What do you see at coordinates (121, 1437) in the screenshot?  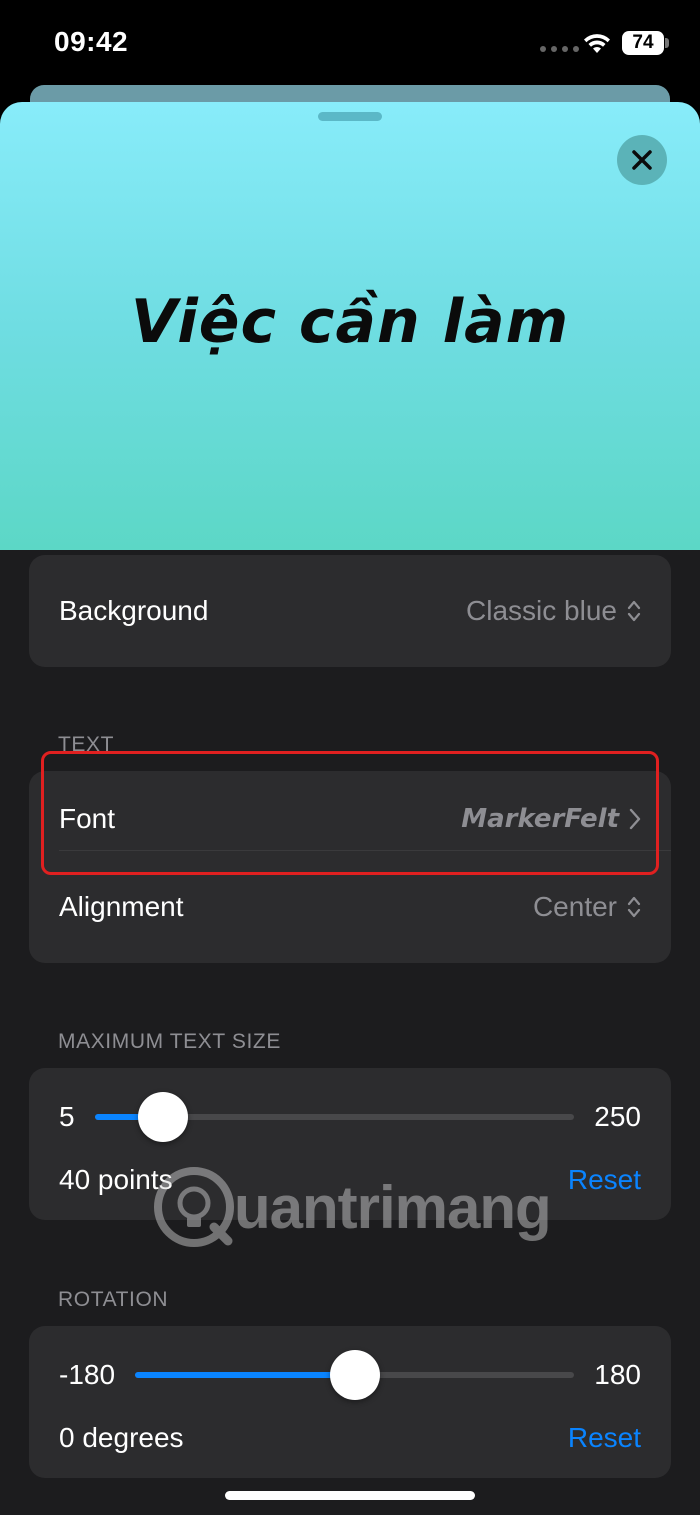 I see `rotation-value: 0 degrees` at bounding box center [121, 1437].